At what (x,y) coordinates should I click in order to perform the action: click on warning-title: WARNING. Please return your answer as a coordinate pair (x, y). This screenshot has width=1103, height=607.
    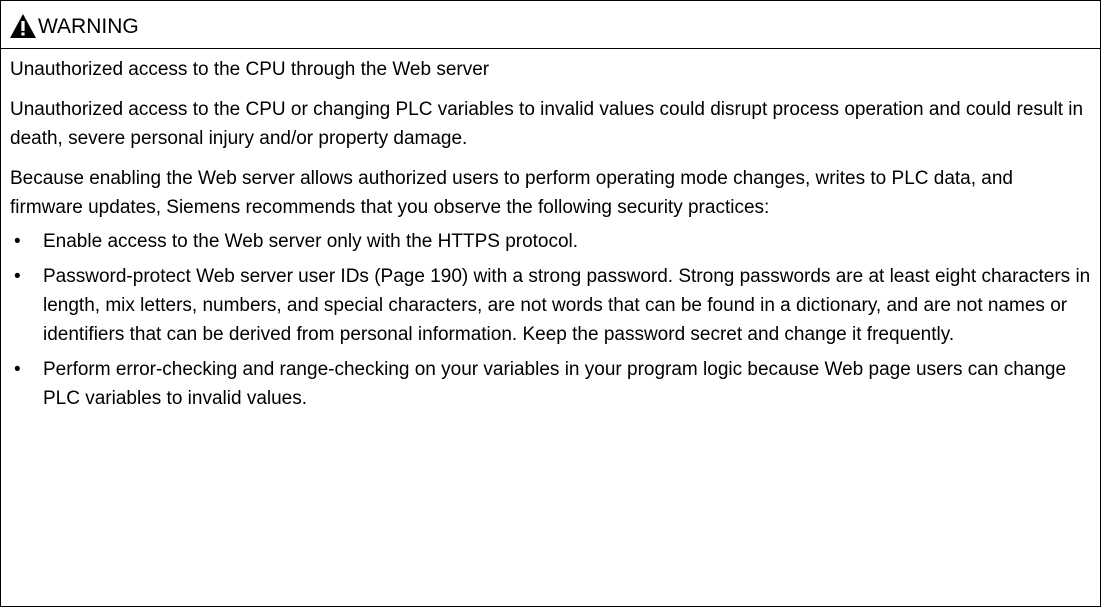
    Looking at the image, I should click on (88, 26).